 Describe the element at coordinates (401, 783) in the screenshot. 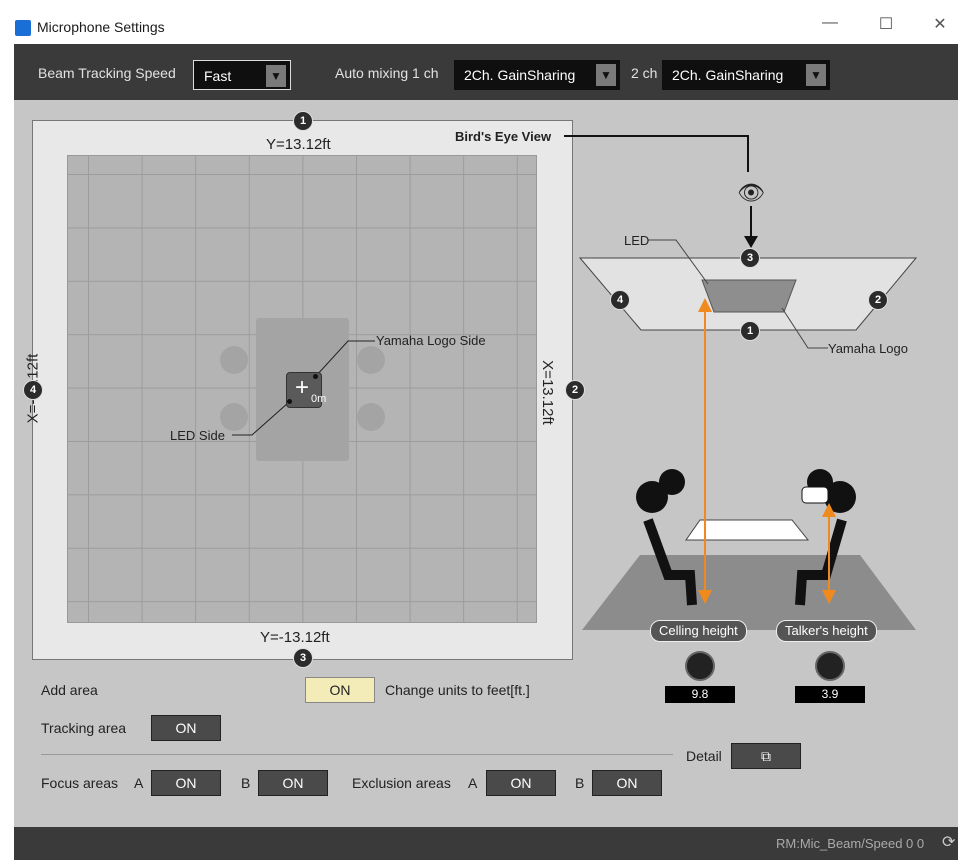

I see `exclusion-areas-label: Exclusion areas` at that location.